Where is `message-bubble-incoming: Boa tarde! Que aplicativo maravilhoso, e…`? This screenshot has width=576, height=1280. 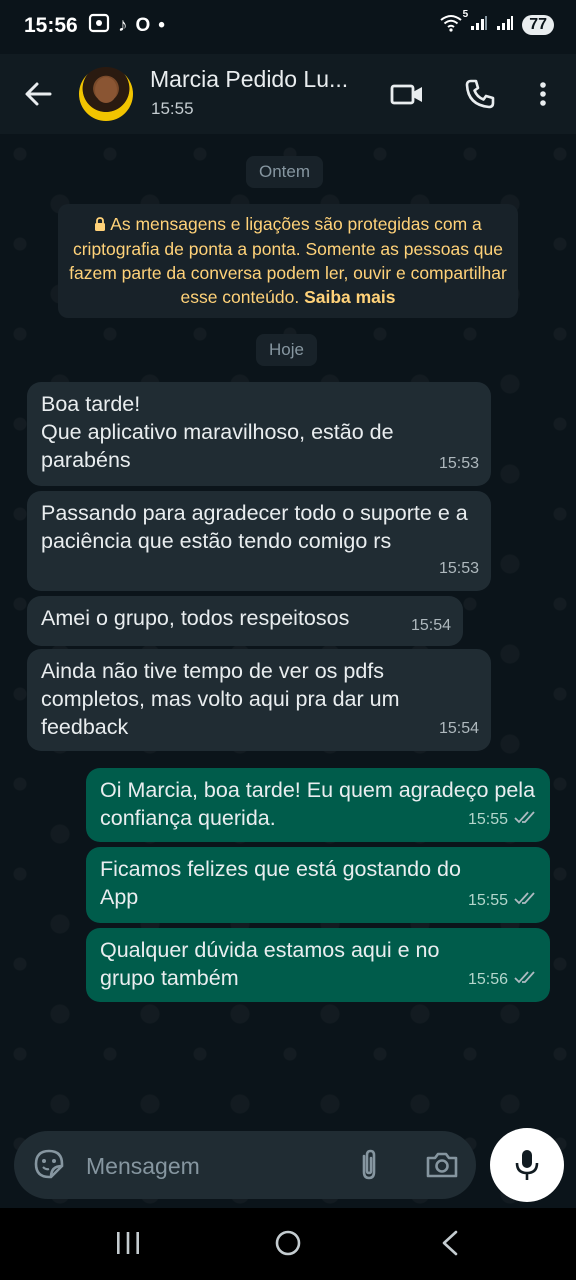
message-bubble-incoming: Boa tarde! Que aplicativo maravilhoso, e… is located at coordinates (259, 434).